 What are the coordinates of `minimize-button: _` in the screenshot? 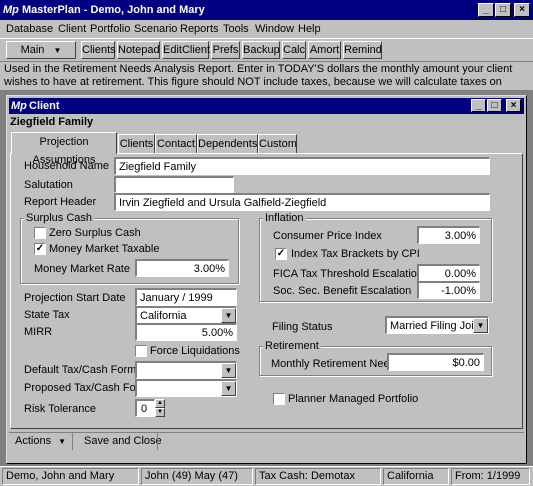 It's located at (486, 10).